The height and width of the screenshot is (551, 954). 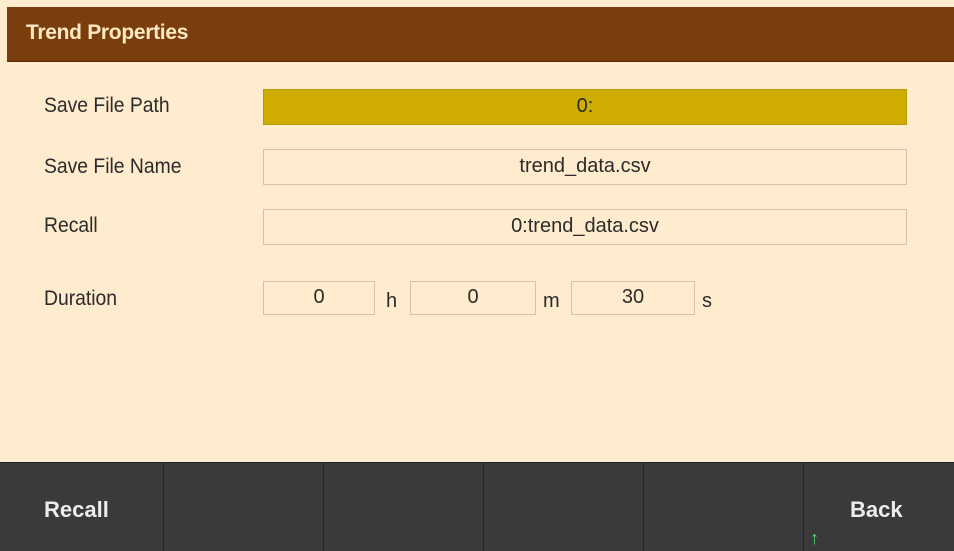 What do you see at coordinates (814, 538) in the screenshot?
I see `green-up-arrow-icon: ↑` at bounding box center [814, 538].